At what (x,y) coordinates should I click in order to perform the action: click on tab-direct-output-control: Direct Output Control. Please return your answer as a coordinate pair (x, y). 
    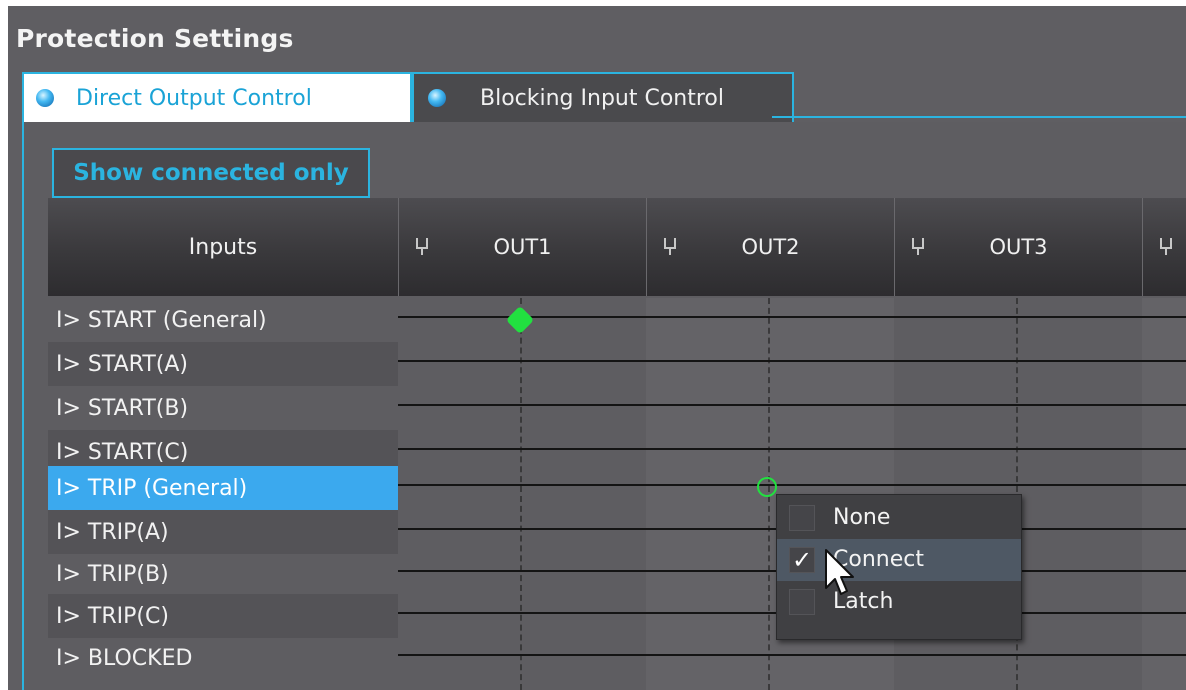
    Looking at the image, I should click on (217, 97).